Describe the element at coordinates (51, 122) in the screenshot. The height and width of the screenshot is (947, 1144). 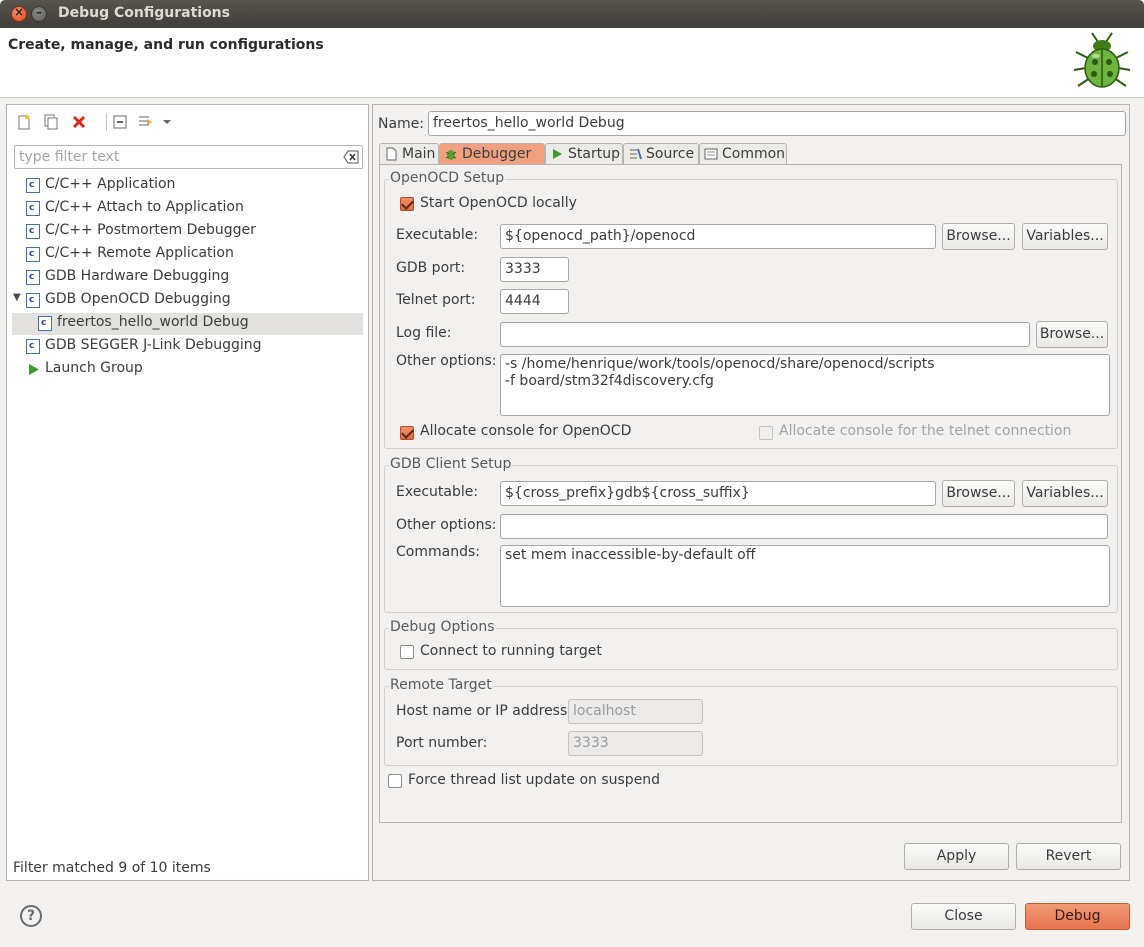
I see `duplicate-configuration-icon` at that location.